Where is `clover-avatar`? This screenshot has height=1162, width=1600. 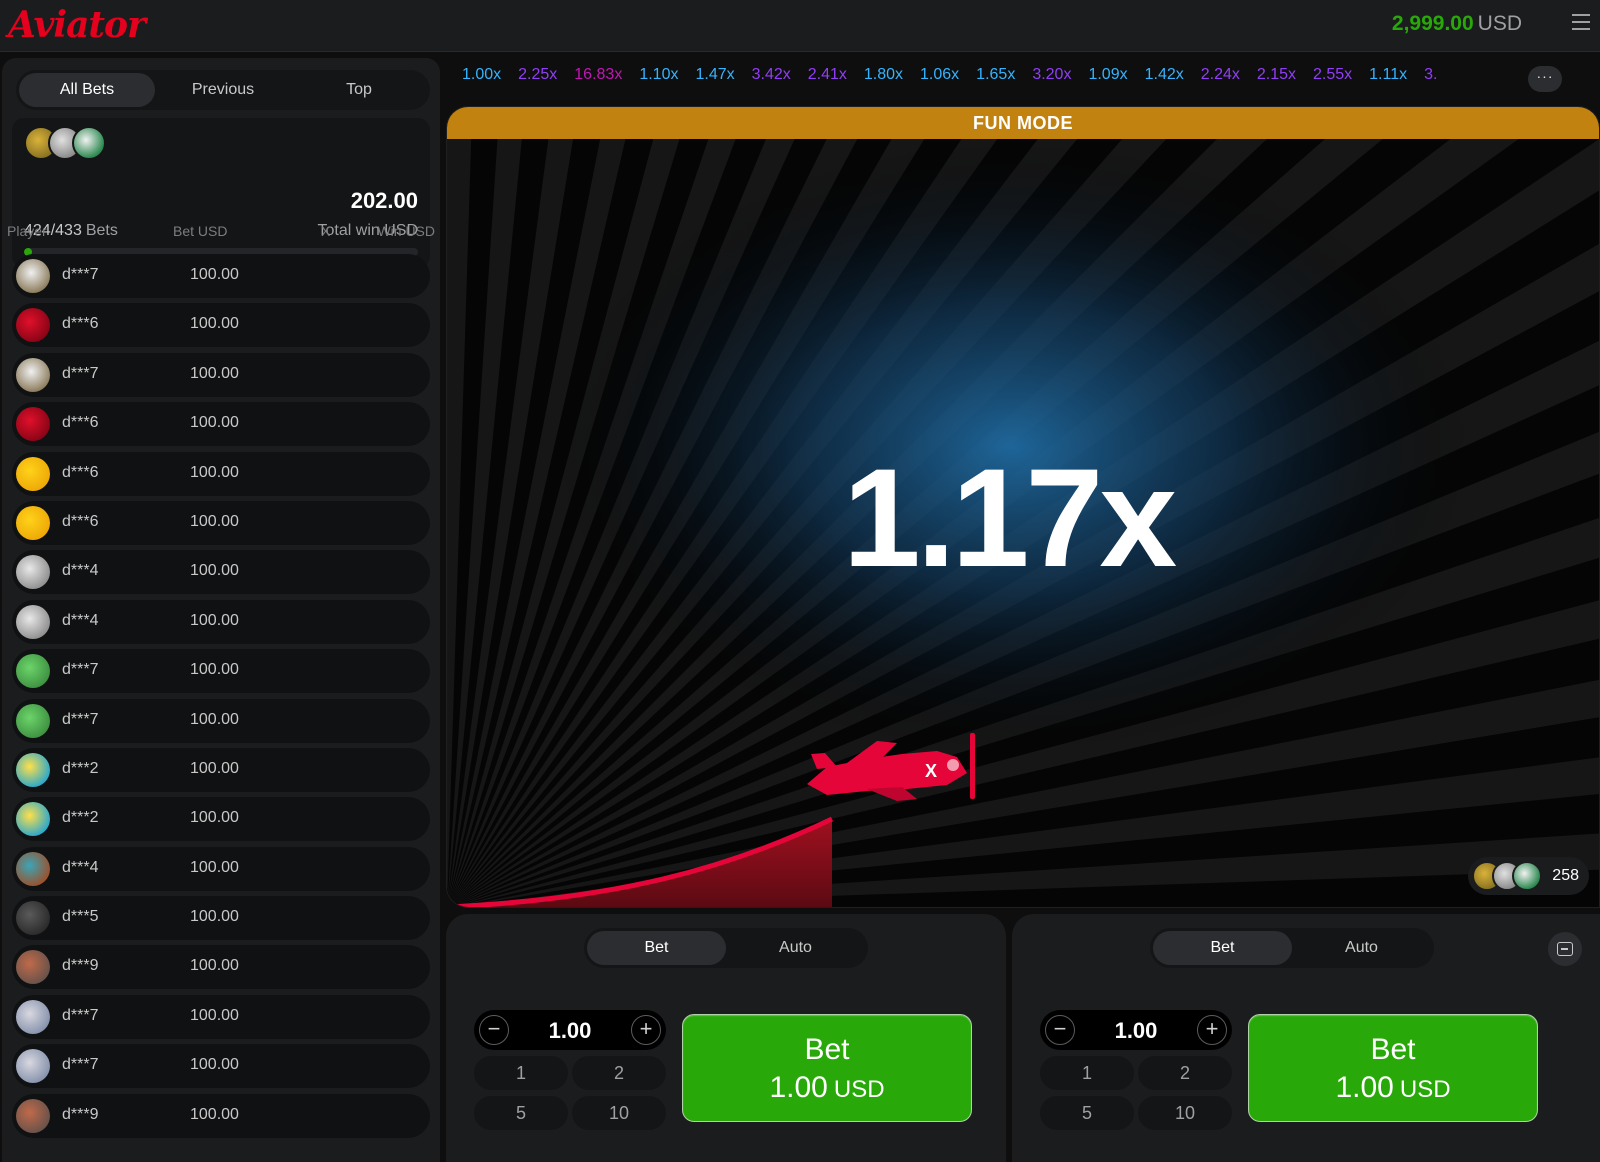 clover-avatar is located at coordinates (33, 720).